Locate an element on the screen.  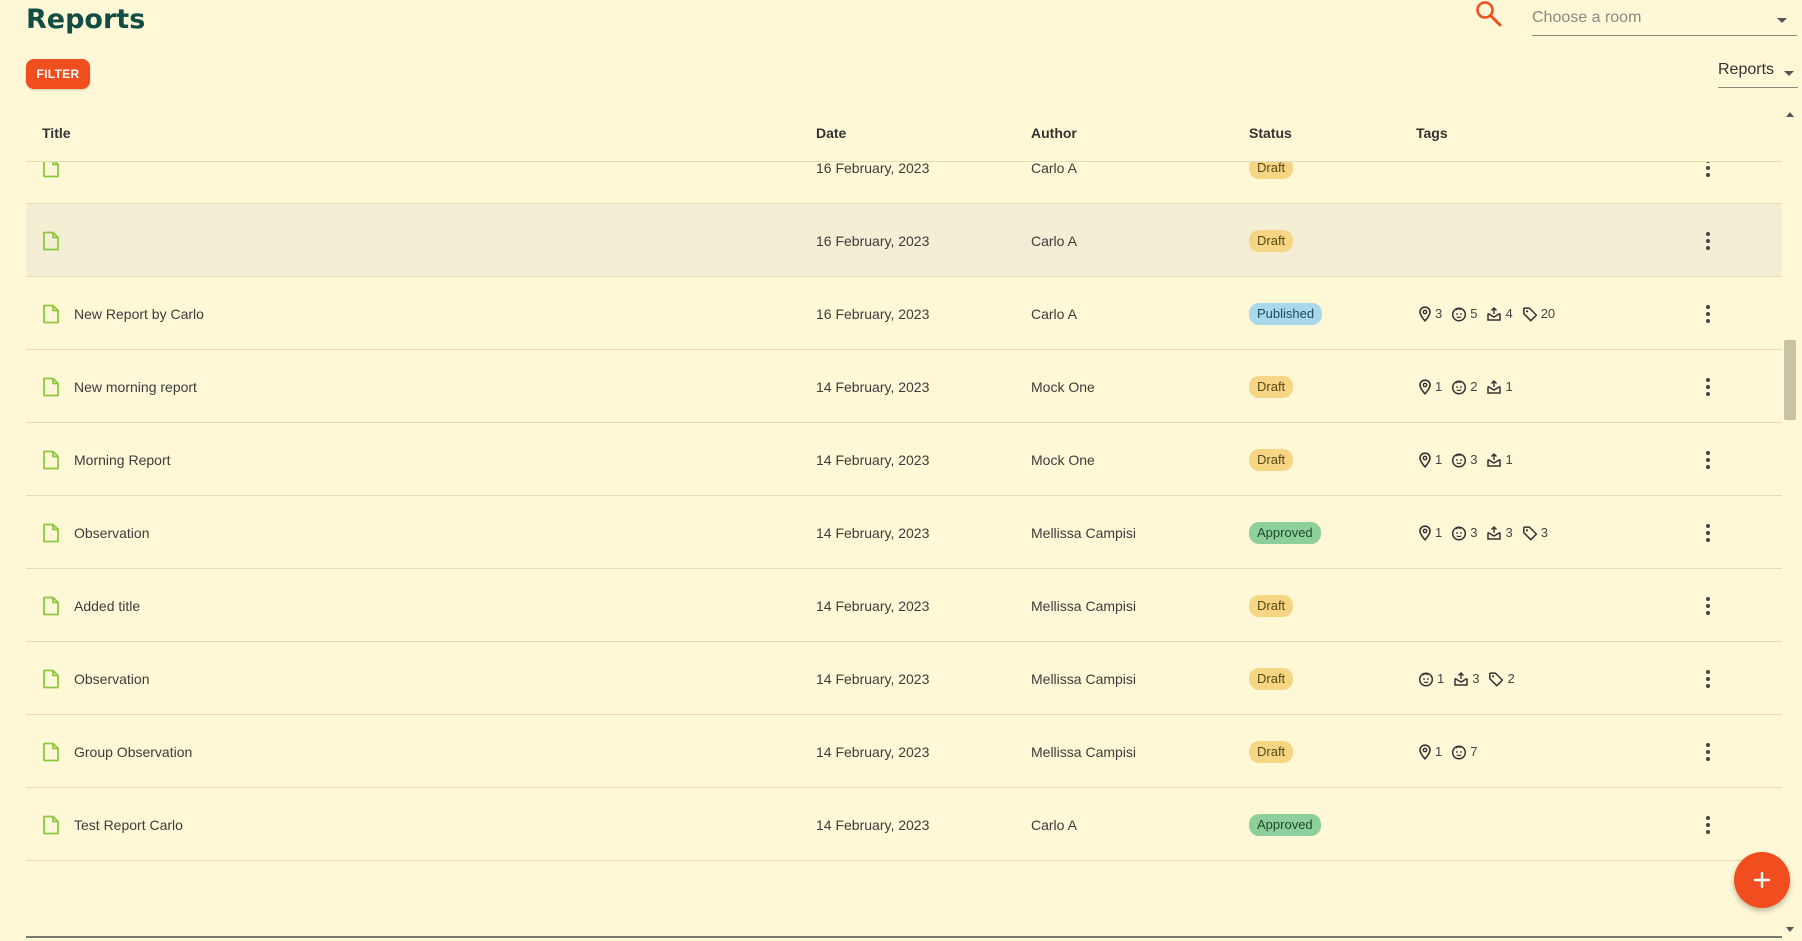
table-header: Title Date Author Status Tags is located at coordinates (904, 134).